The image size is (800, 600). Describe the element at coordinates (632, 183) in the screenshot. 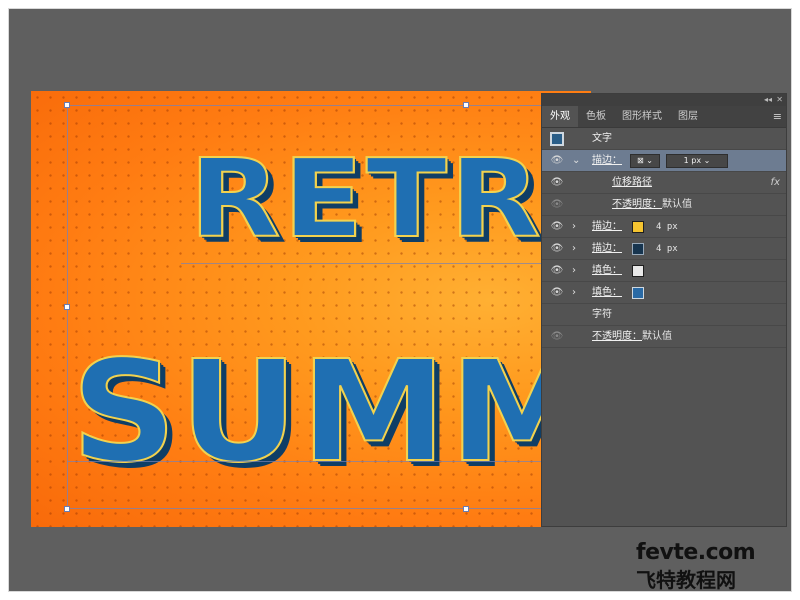

I see `offset-path-label: 位移路径` at that location.